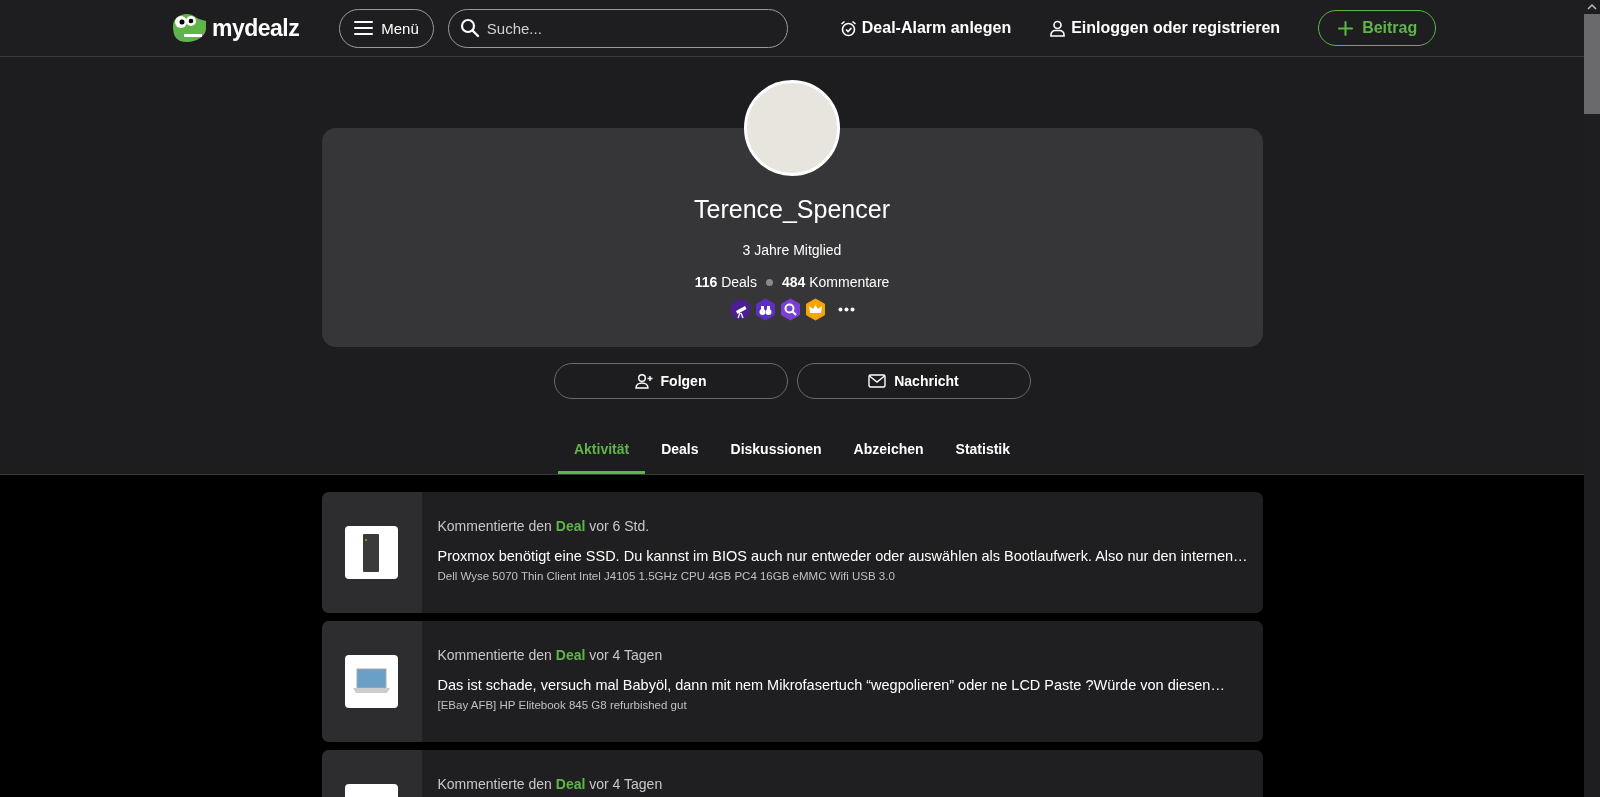 The height and width of the screenshot is (797, 1600). Describe the element at coordinates (842, 576) in the screenshot. I see `deal-title: Dell Wyse 5070 Thin Client Intel J4105 1.5GHz CPU 4GB PC4 16GB eMMC Wifi USB 3.0` at that location.